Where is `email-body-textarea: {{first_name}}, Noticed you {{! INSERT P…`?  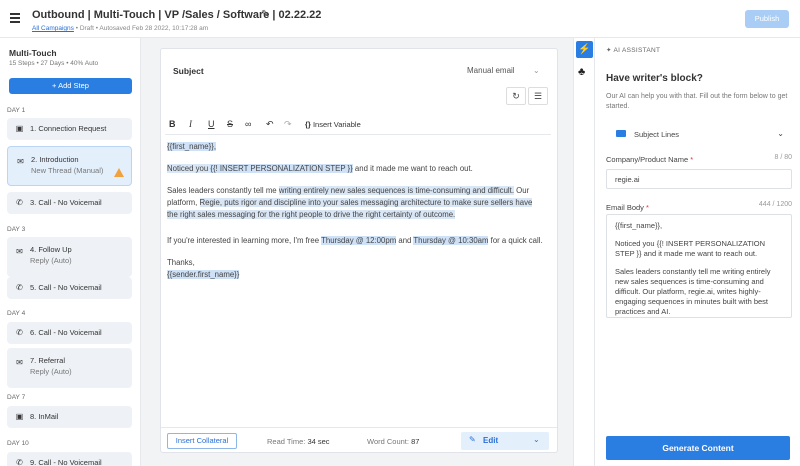
email-body-textarea: {{first_name}}, Noticed you {{! INSERT P… is located at coordinates (699, 266).